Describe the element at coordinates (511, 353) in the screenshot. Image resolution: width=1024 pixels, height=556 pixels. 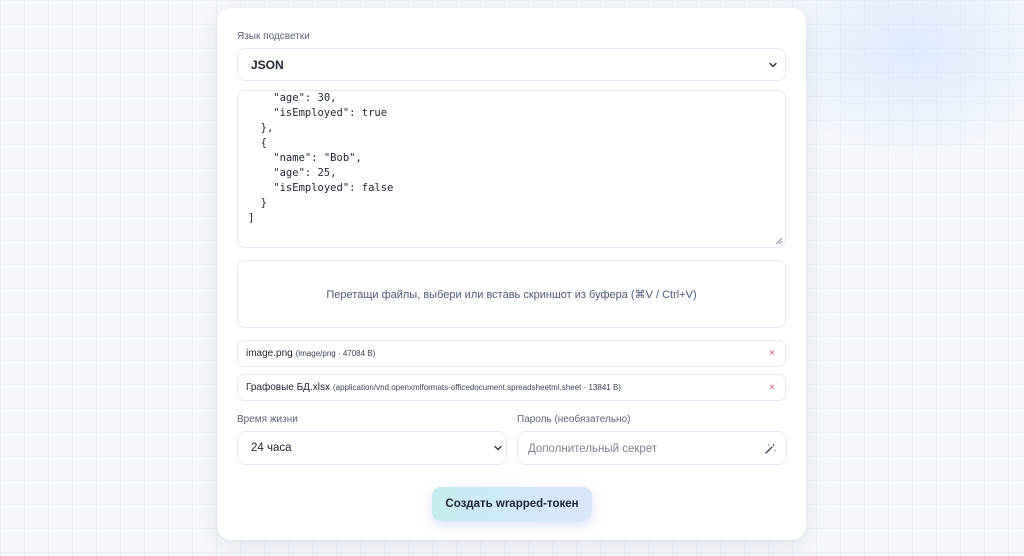
I see `file-item: image.png (image/png · 47084 B) ×` at that location.